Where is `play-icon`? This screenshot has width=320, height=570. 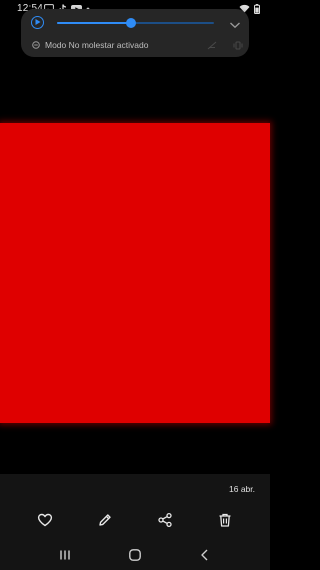
play-icon is located at coordinates (38, 22).